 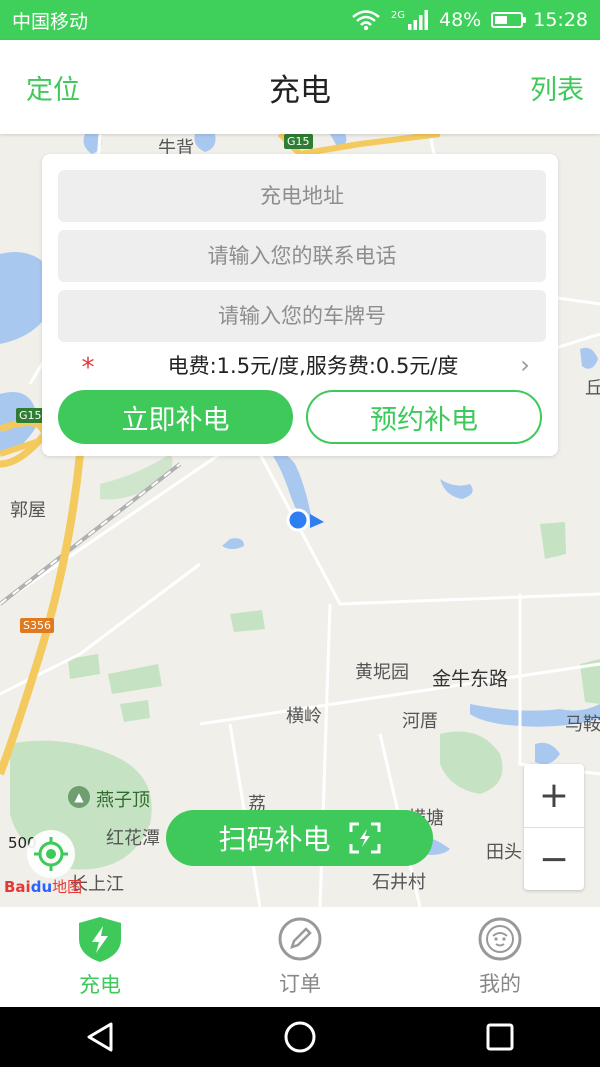 I want to click on nav-bar: 定位 充电 列表, so click(x=300, y=87).